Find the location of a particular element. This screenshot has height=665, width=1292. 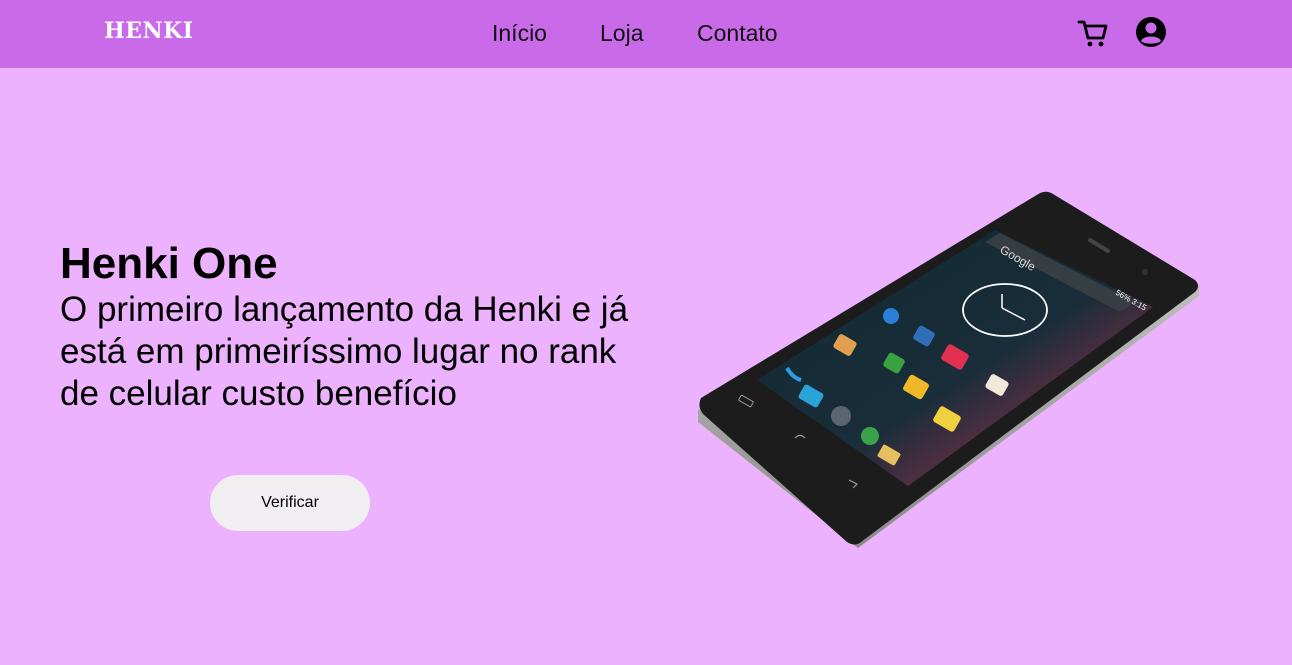

user-account-icon is located at coordinates (1151, 32).